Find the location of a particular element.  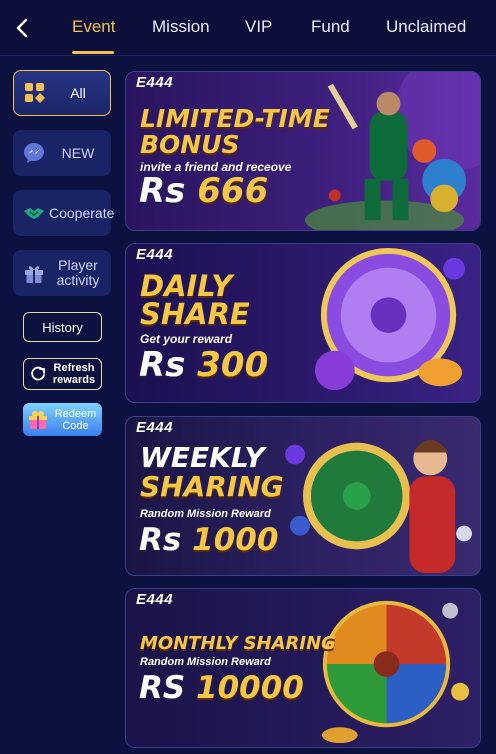

sidebar-item-player-activity: Player activity is located at coordinates (62, 273).